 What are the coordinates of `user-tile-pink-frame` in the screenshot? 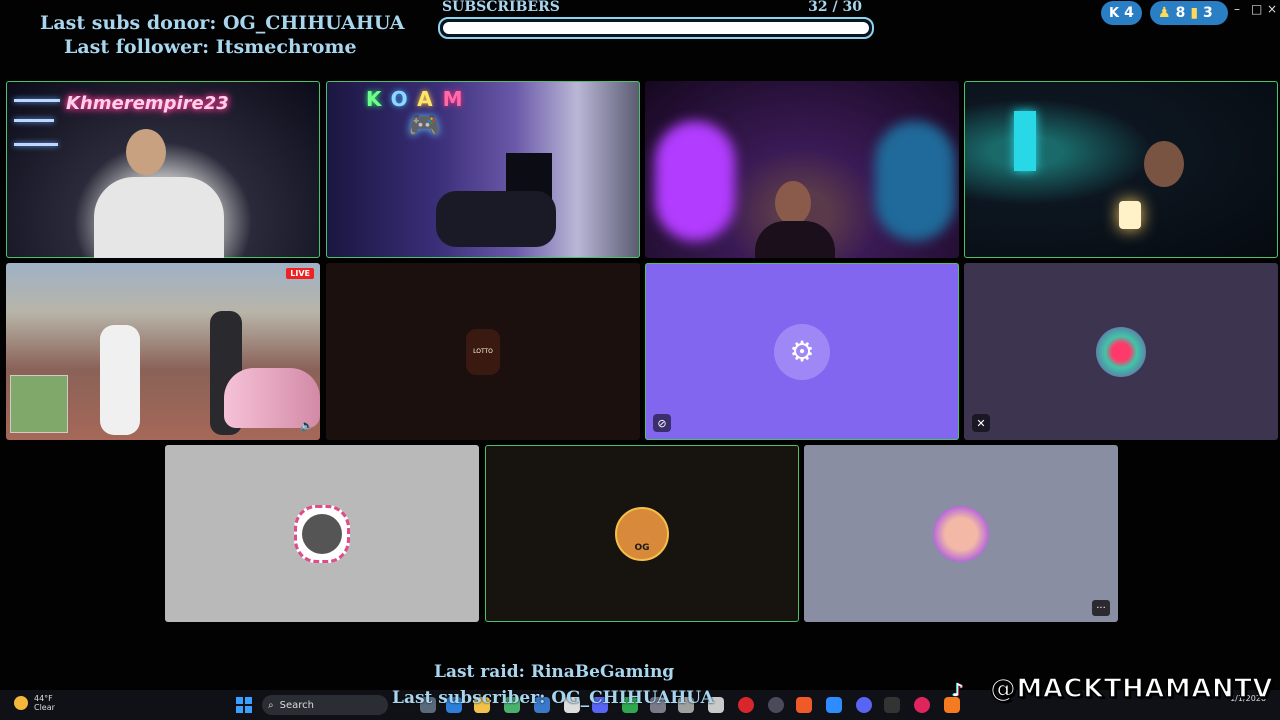 It's located at (322, 533).